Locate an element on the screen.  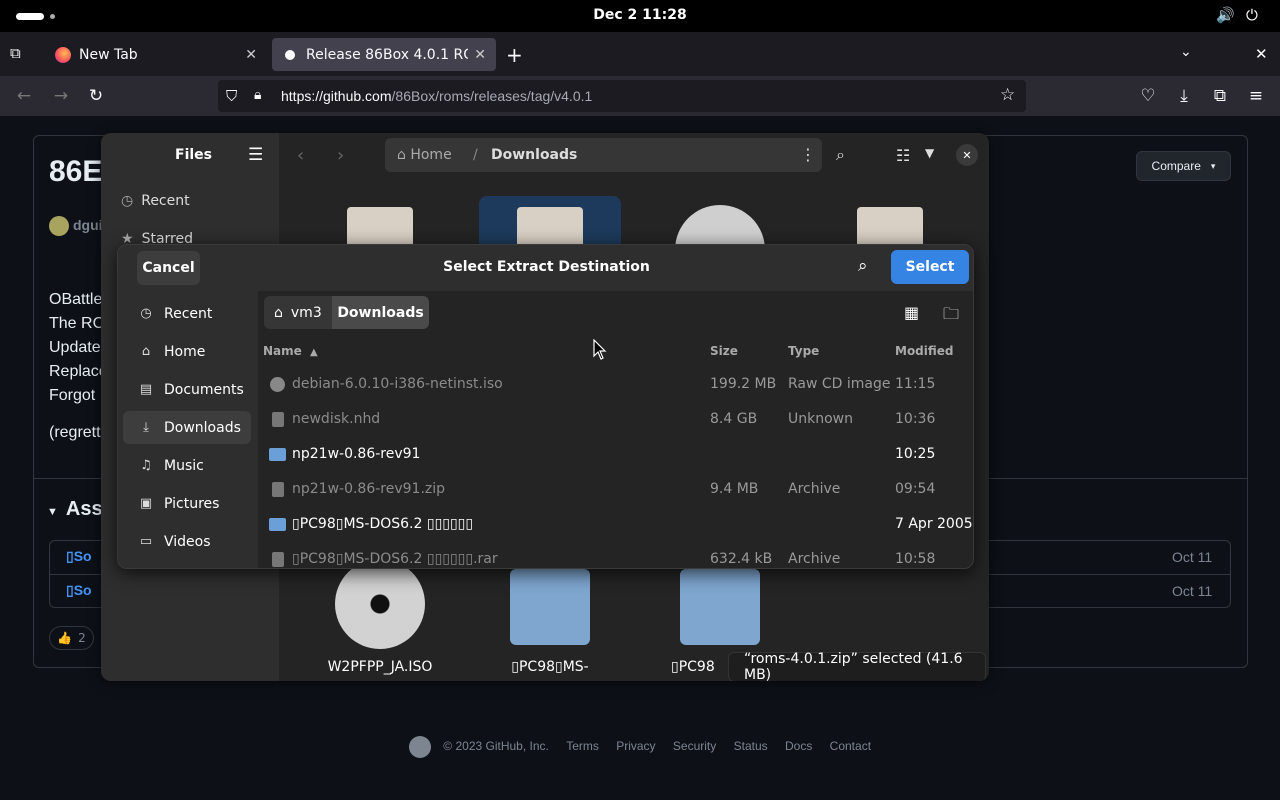
path-home: ⌂ Home is located at coordinates (424, 155).